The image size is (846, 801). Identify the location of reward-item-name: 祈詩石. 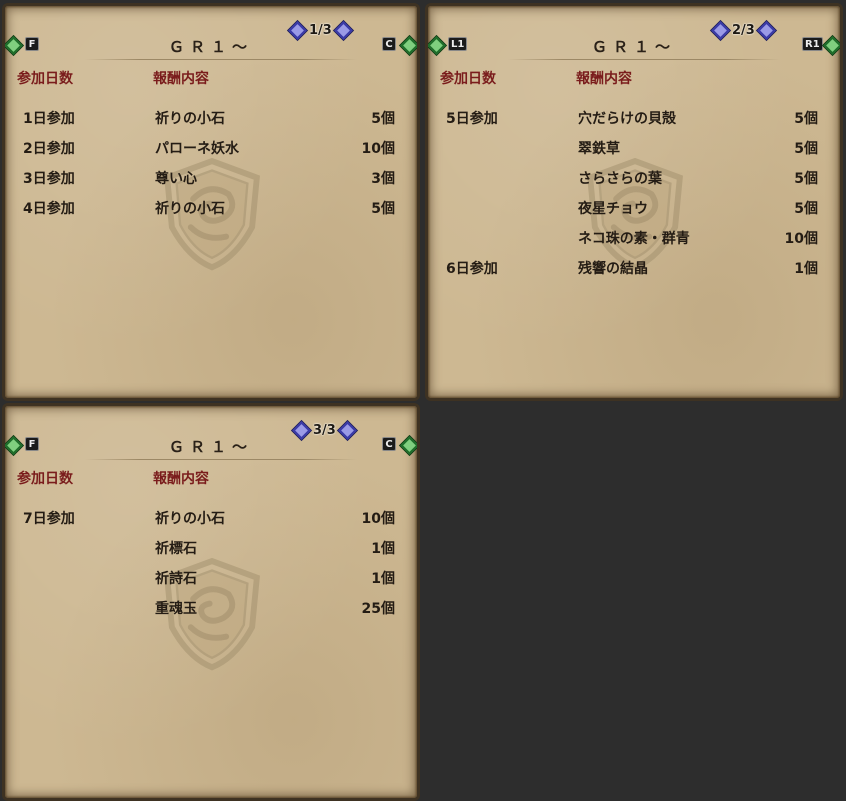
(176, 579).